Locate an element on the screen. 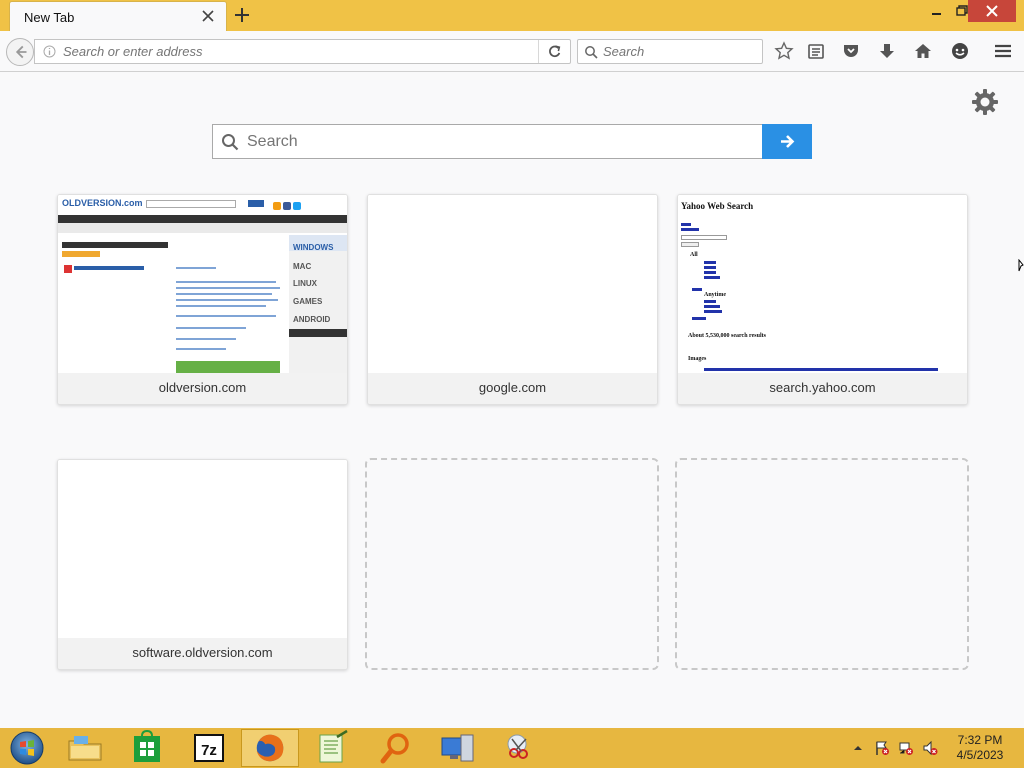  yahoo-images-heading: Images is located at coordinates (697, 359).